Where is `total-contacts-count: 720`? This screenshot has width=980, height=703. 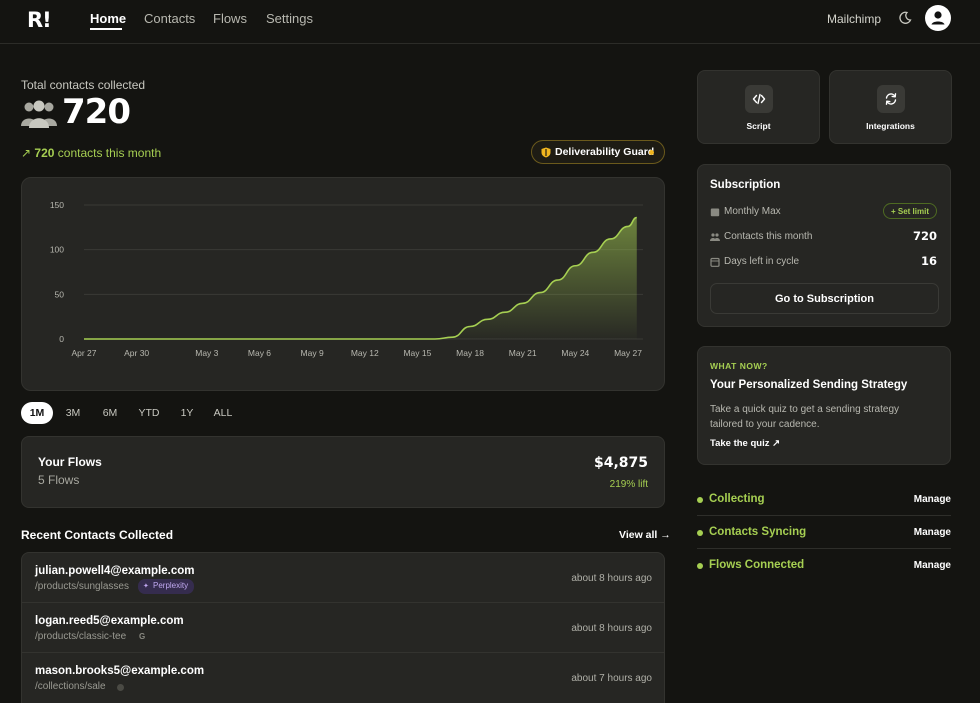
total-contacts-count: 720 is located at coordinates (96, 112).